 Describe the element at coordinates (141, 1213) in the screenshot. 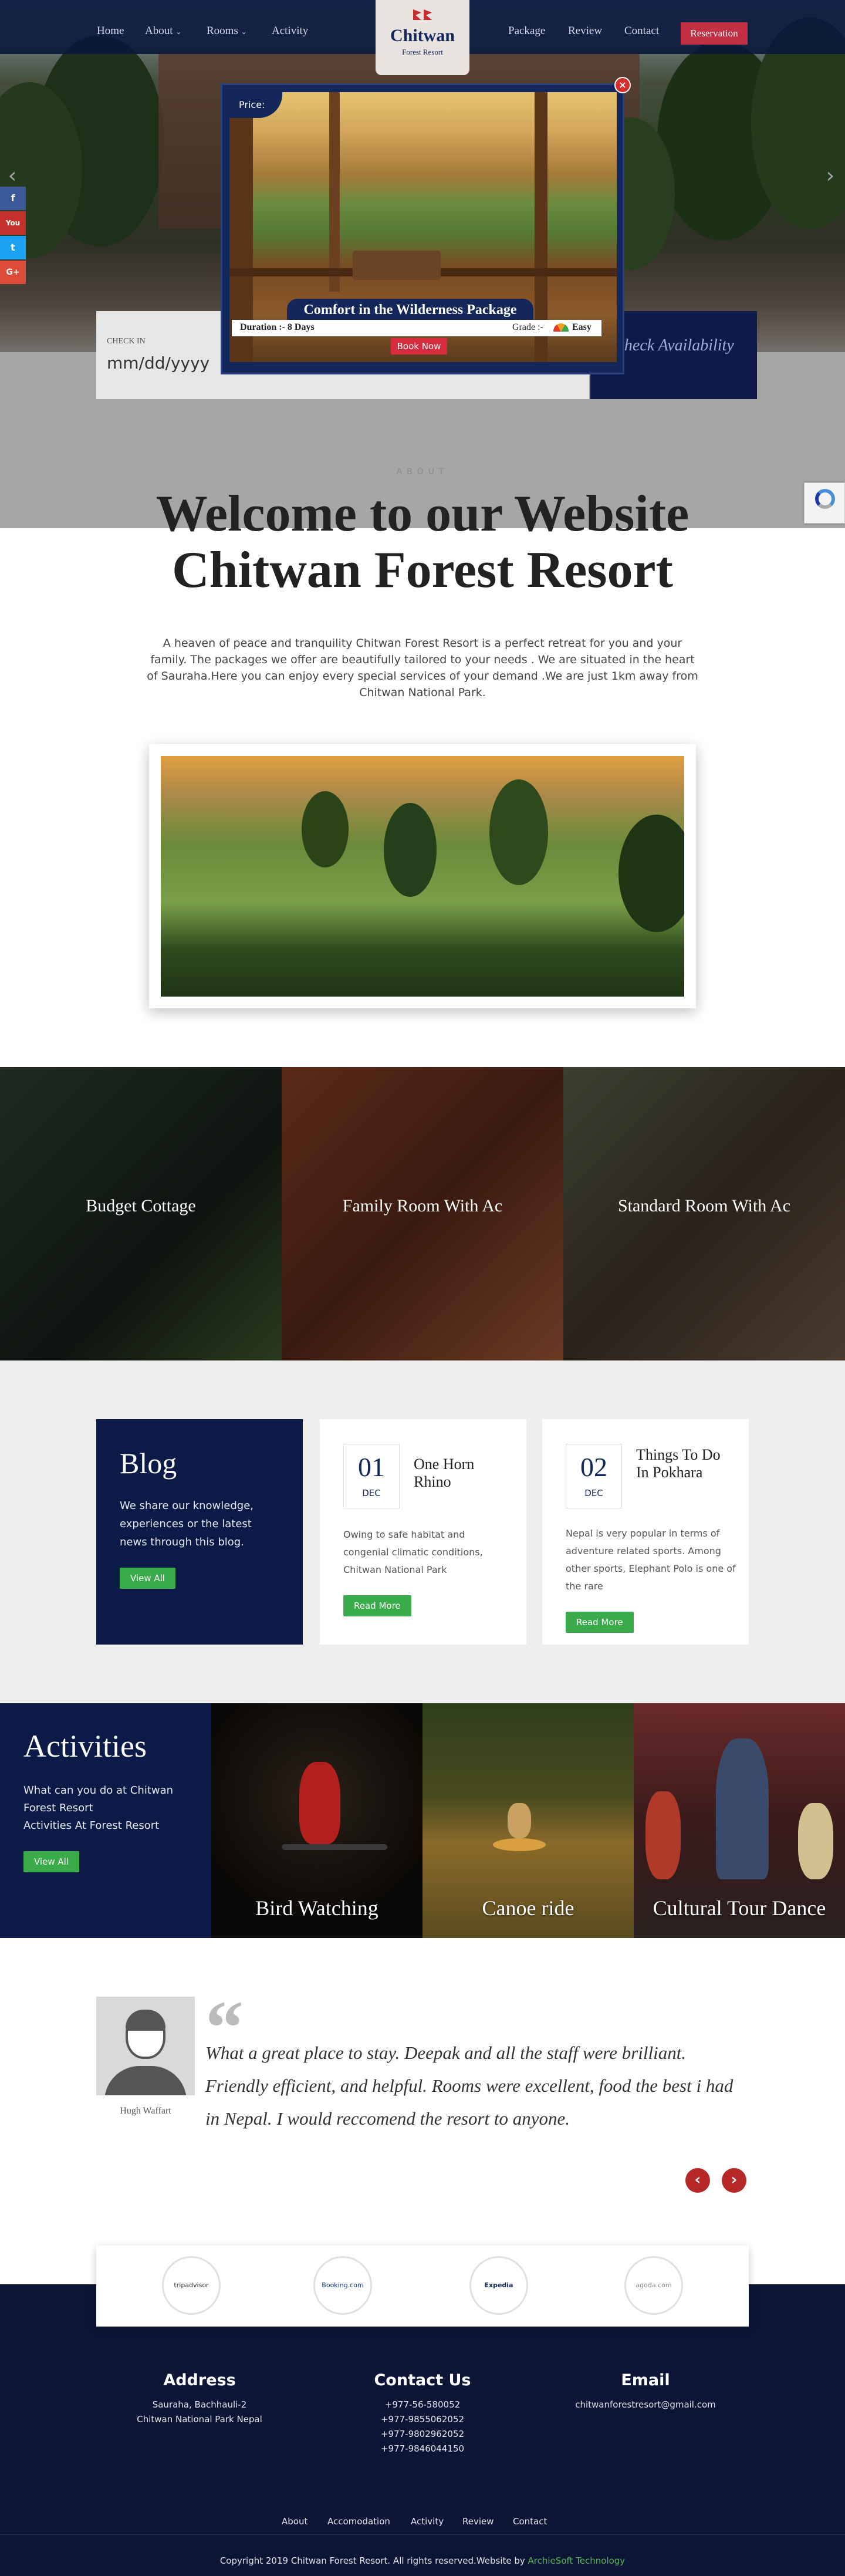

I see `room-card-budget-cottage: Budget Cottage` at that location.